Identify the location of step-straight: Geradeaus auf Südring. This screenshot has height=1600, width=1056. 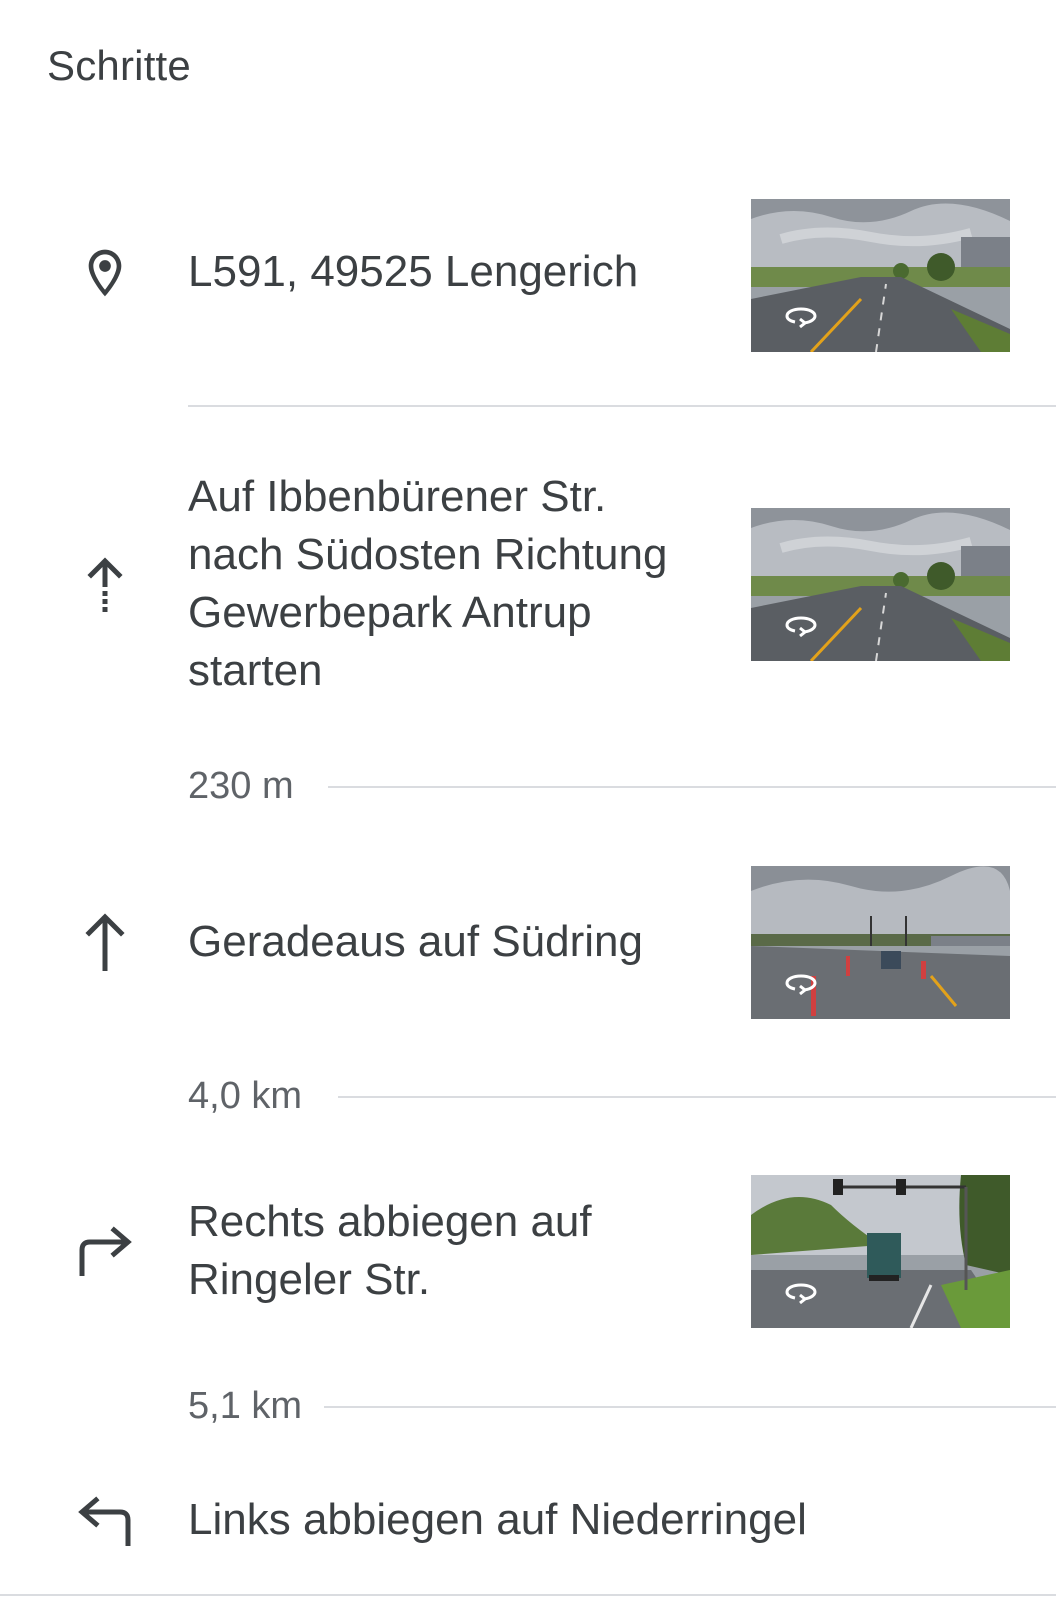
(528, 946).